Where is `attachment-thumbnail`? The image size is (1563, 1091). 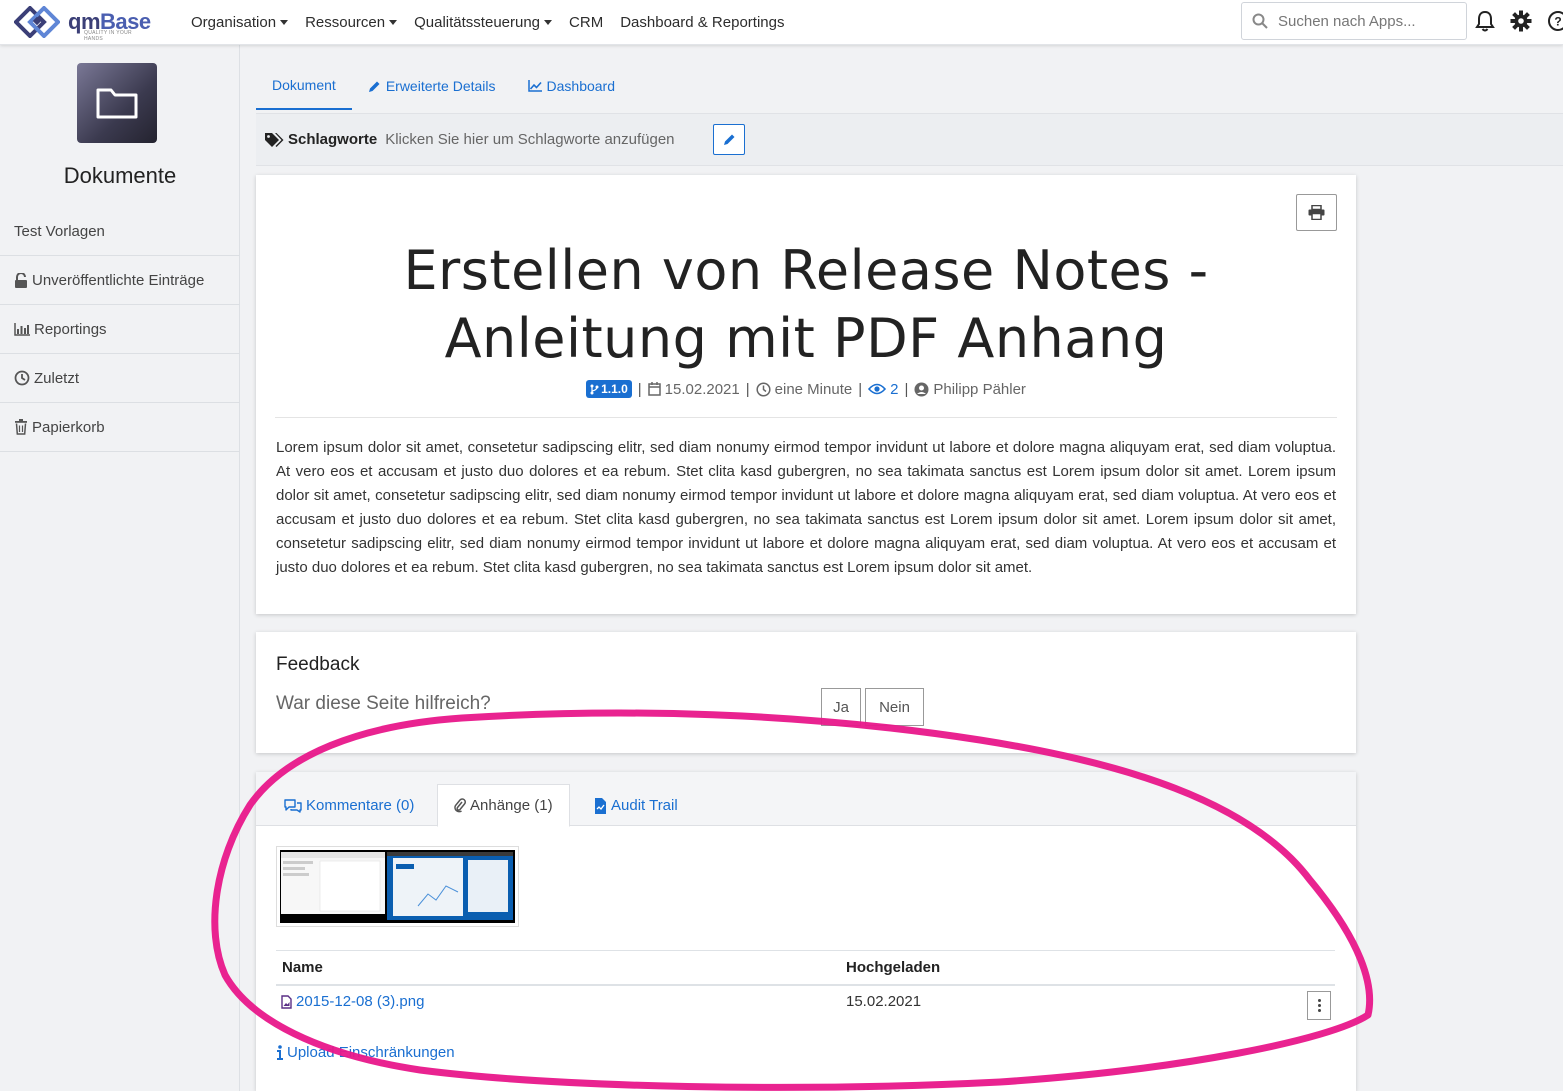 attachment-thumbnail is located at coordinates (397, 886).